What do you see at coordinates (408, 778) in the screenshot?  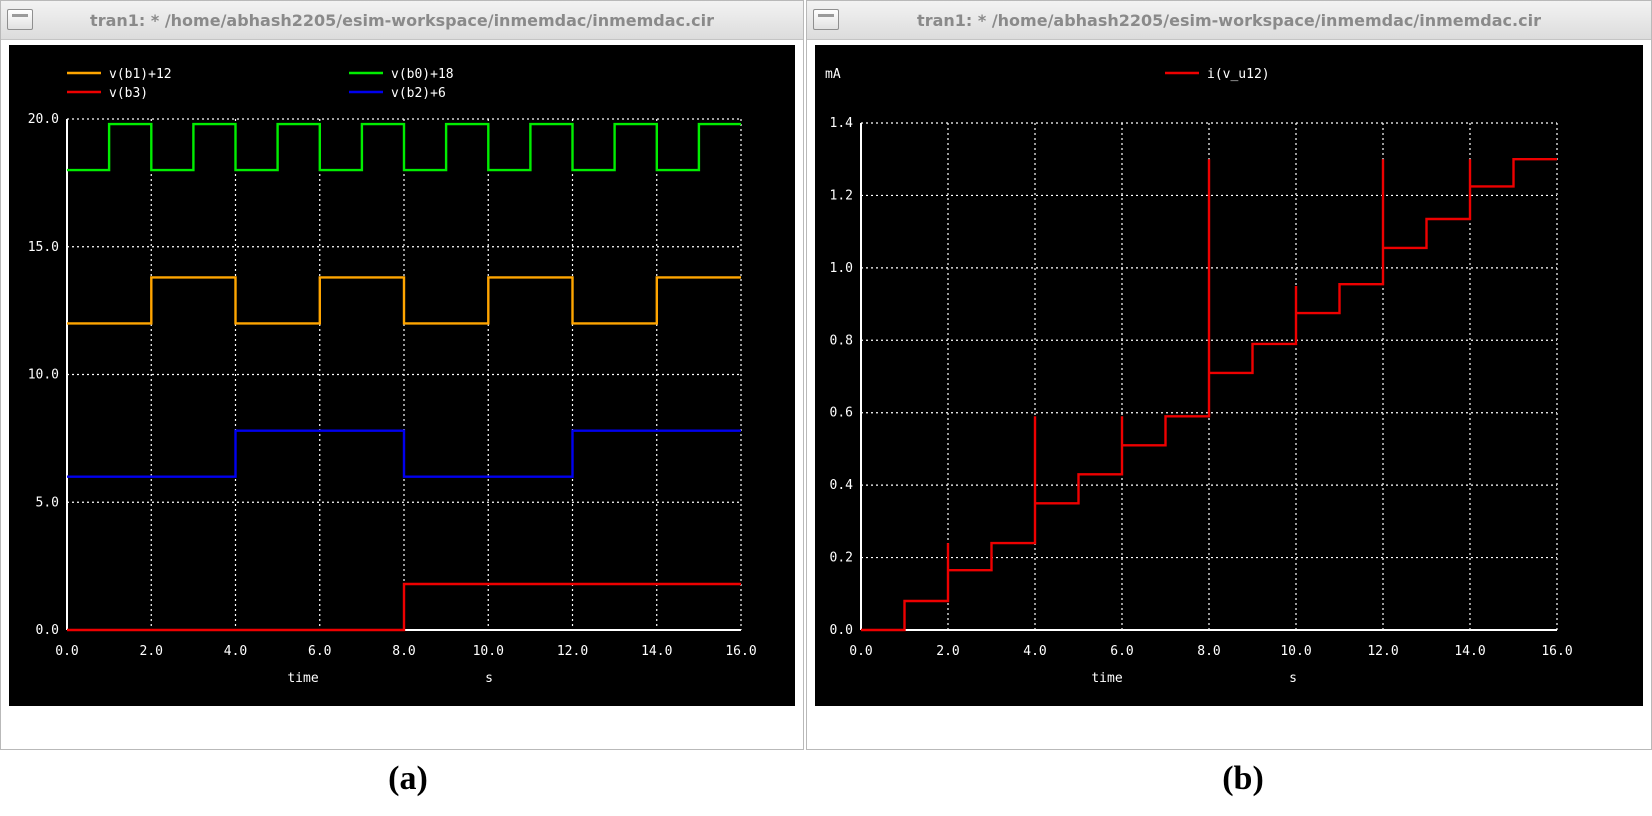 I see `caption-a: (a)` at bounding box center [408, 778].